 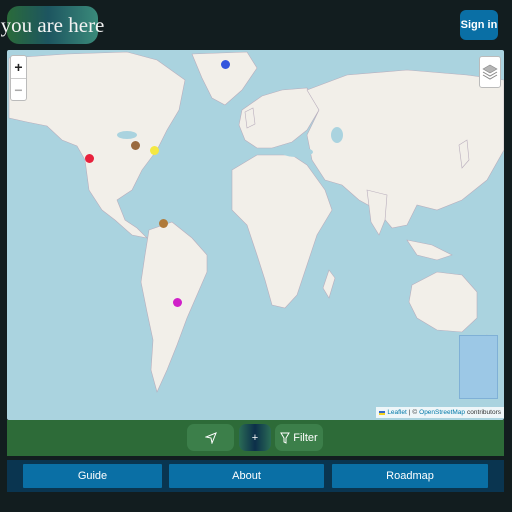 I want to click on marker-california, so click(x=89, y=158).